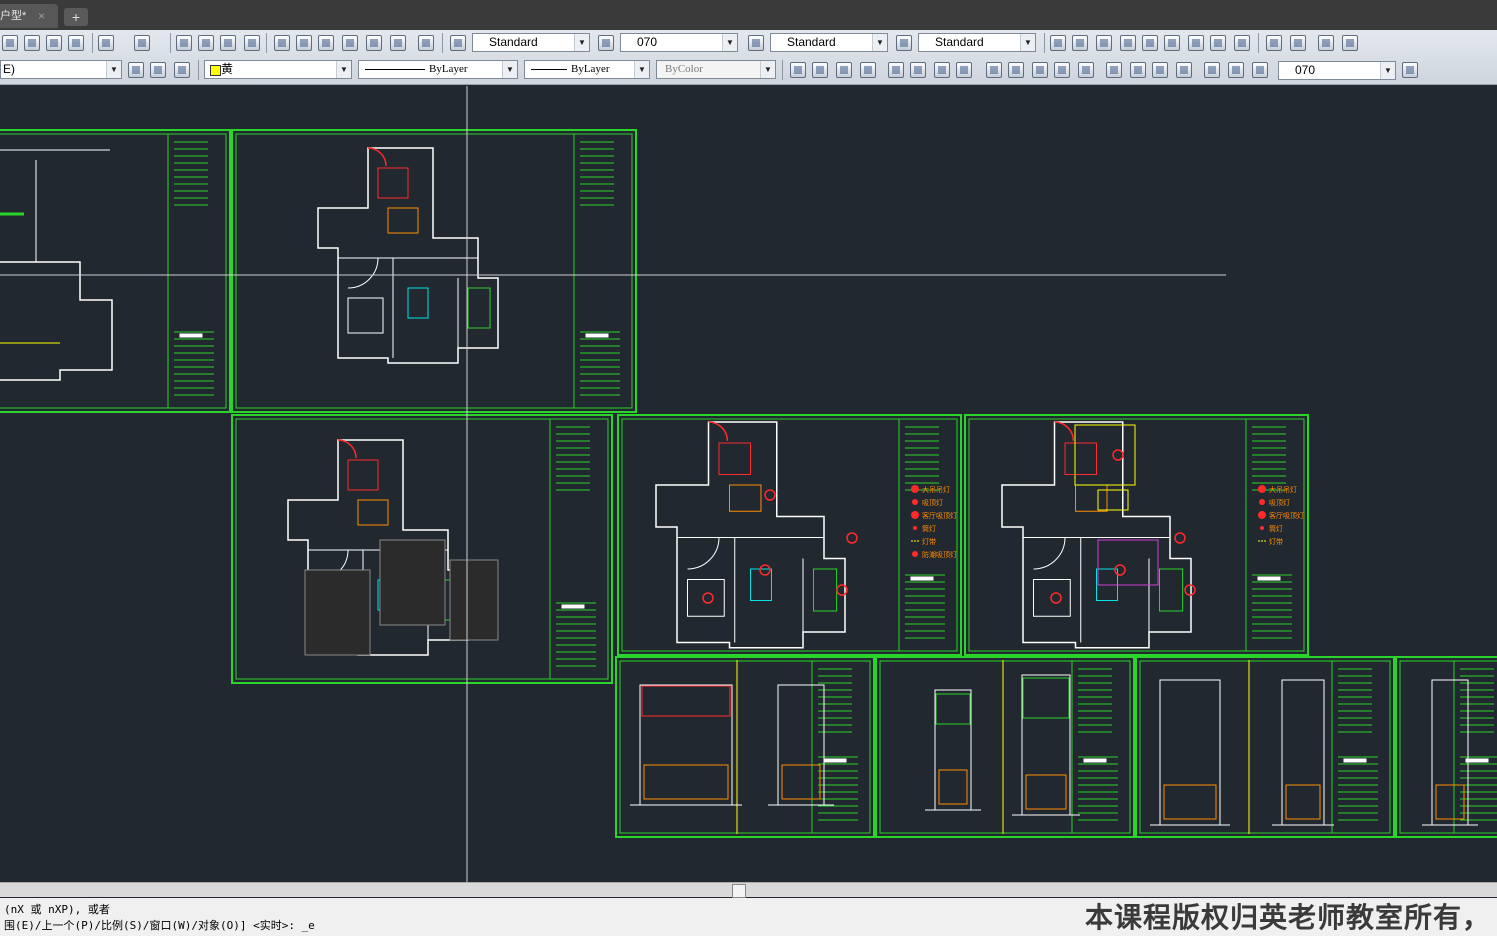  Describe the element at coordinates (939, 515) in the screenshot. I see `legend-label: 客厅吸顶灯` at that location.